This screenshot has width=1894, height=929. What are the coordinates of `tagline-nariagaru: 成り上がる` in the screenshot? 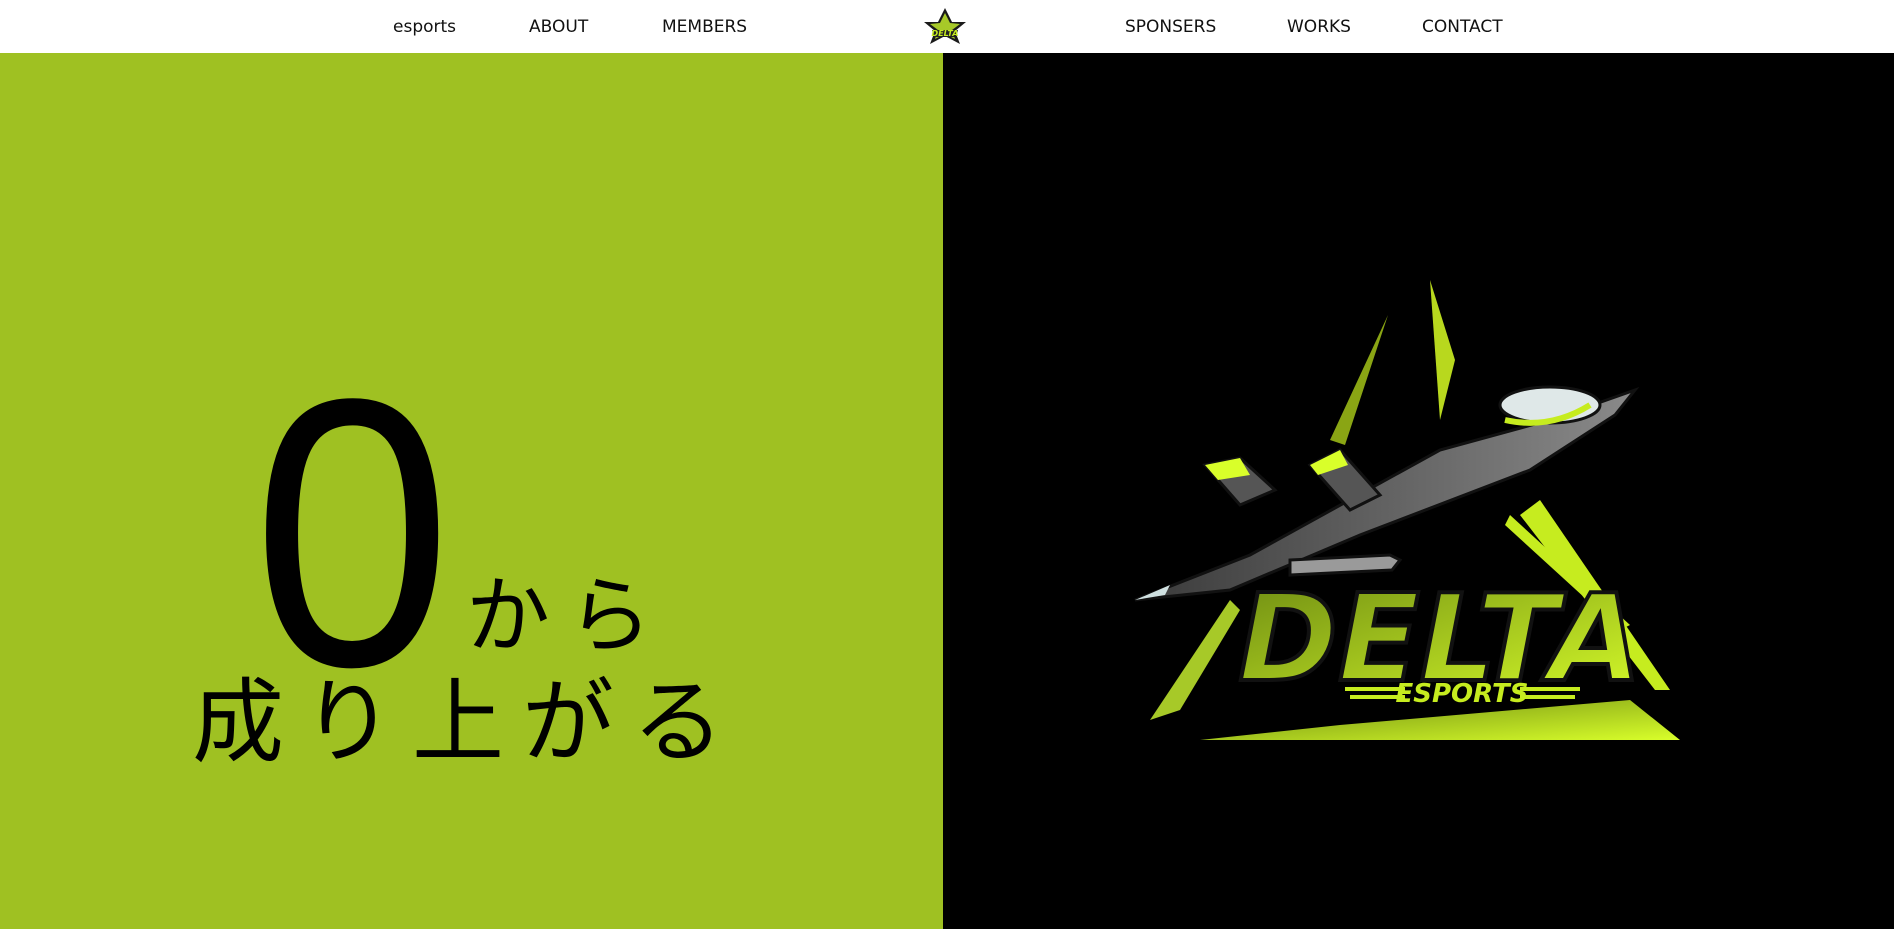 It's located at (467, 722).